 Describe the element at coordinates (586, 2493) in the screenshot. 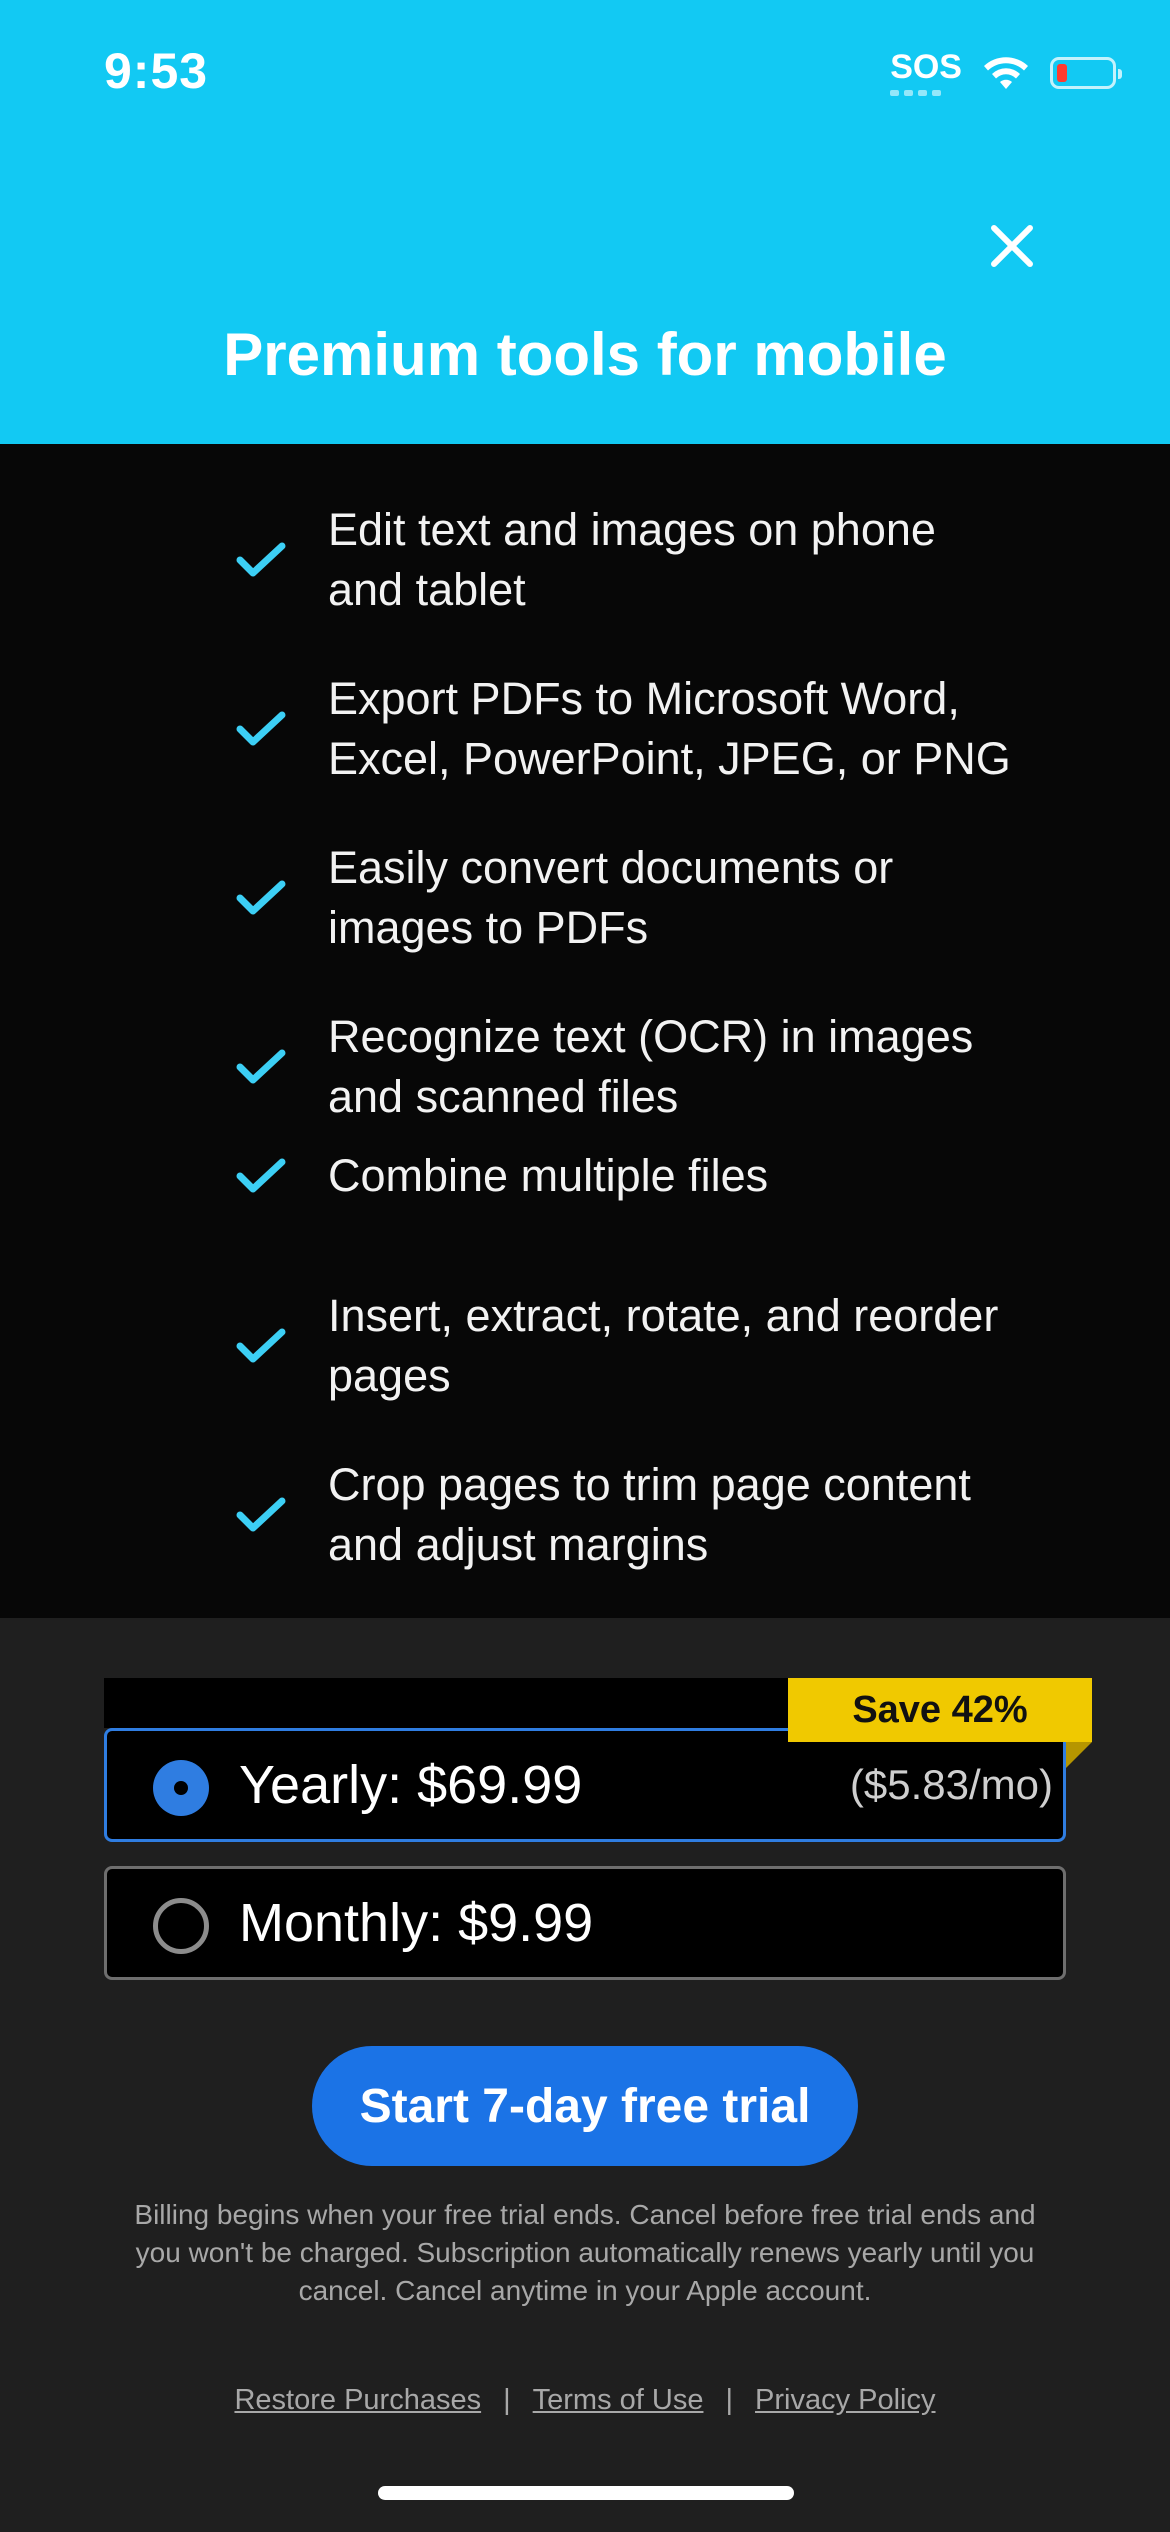

I see `home-indicator` at that location.